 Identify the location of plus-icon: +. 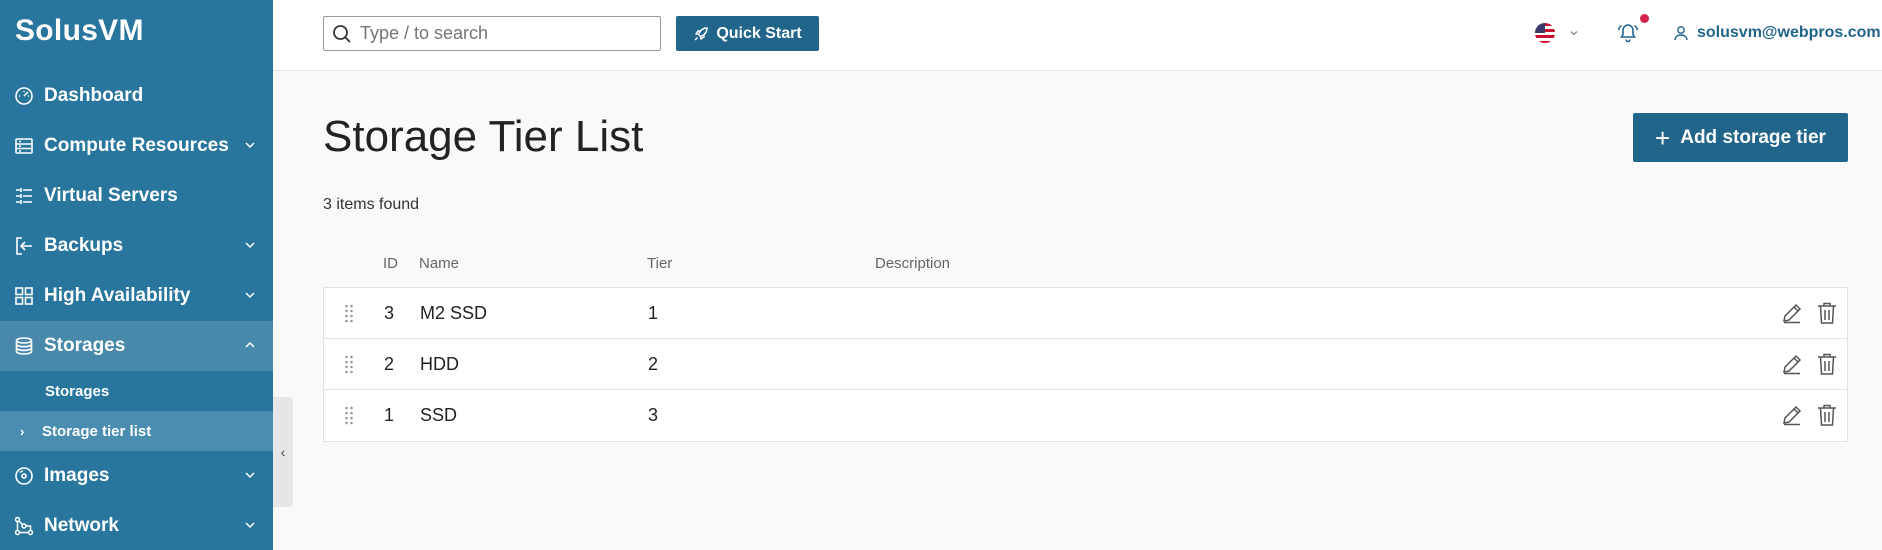
(1663, 137).